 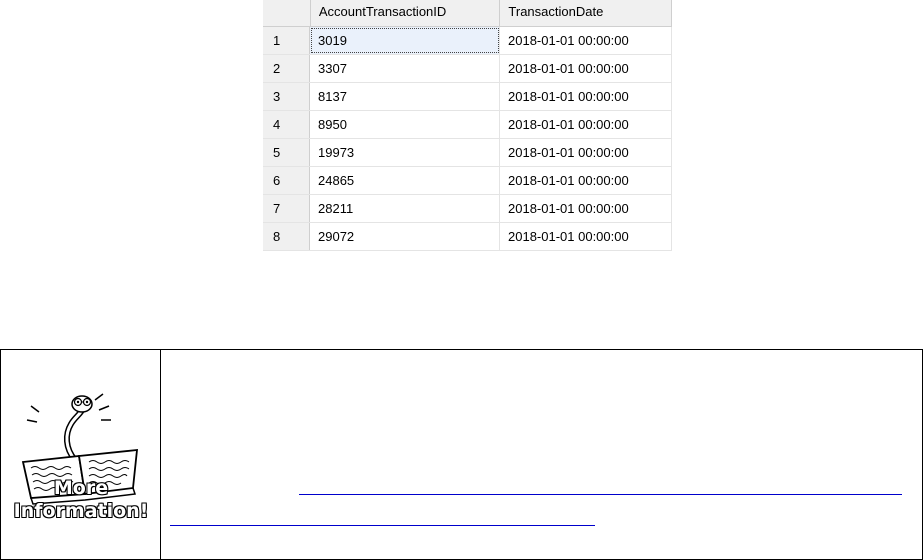 I want to click on table-row: 1 3019 2018-01-01 00:00:00, so click(x=467, y=41).